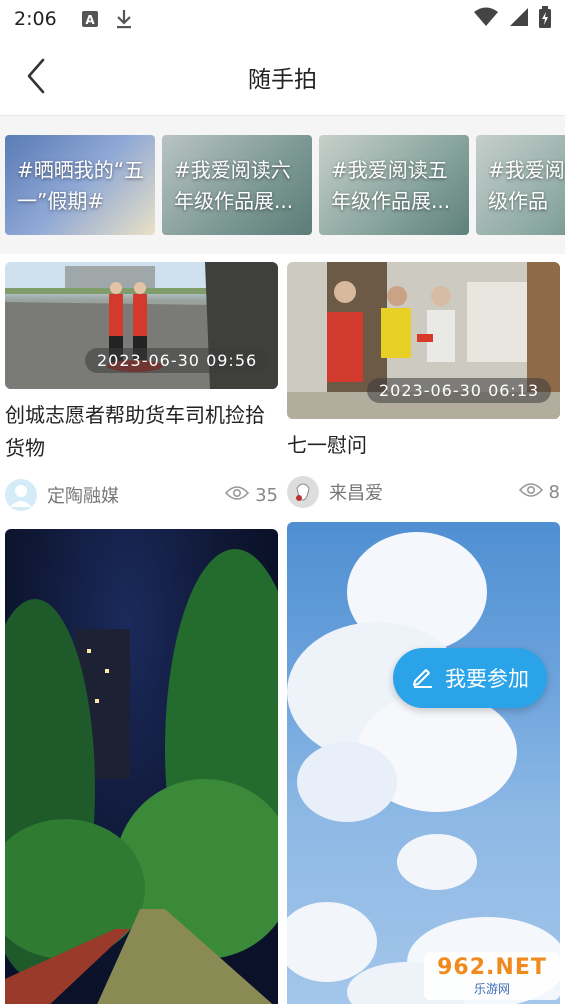 Image resolution: width=565 pixels, height=1004 pixels. Describe the element at coordinates (519, 19) in the screenshot. I see `signal-icon` at that location.